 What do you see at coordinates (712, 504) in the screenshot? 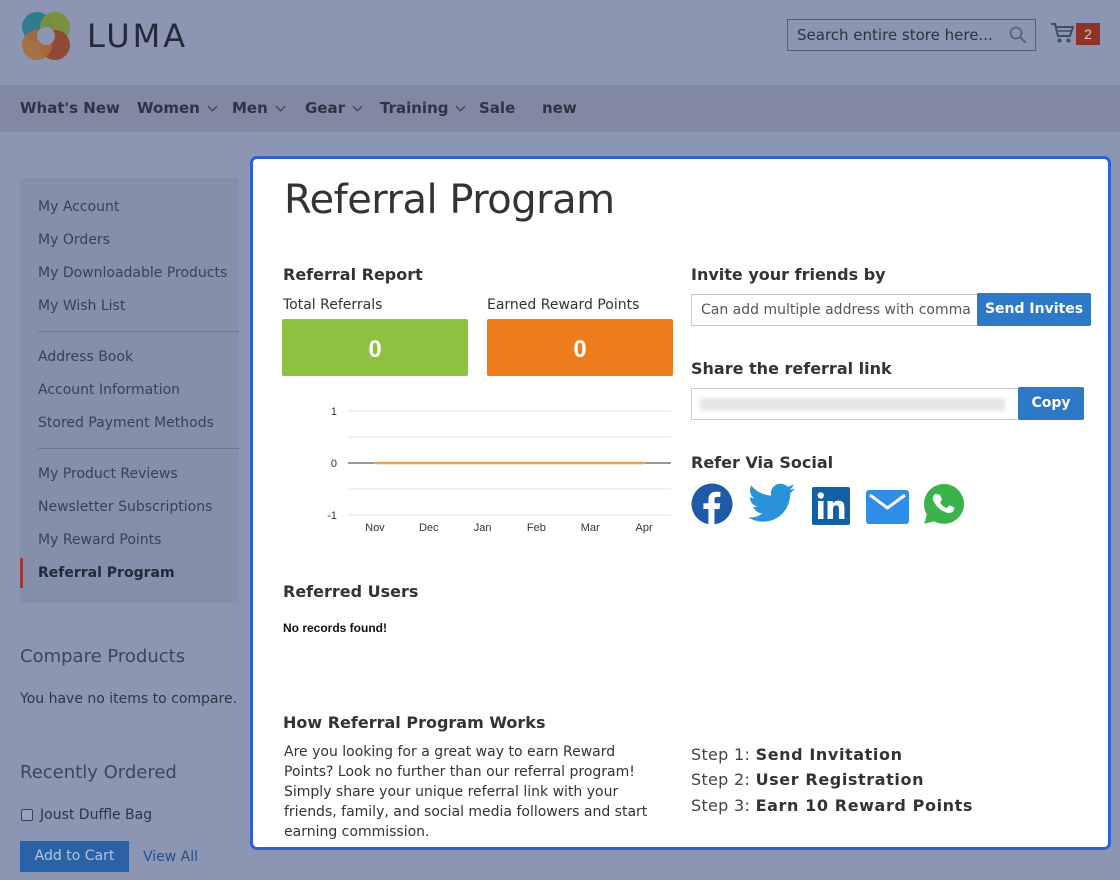
I see `facebook-icon` at bounding box center [712, 504].